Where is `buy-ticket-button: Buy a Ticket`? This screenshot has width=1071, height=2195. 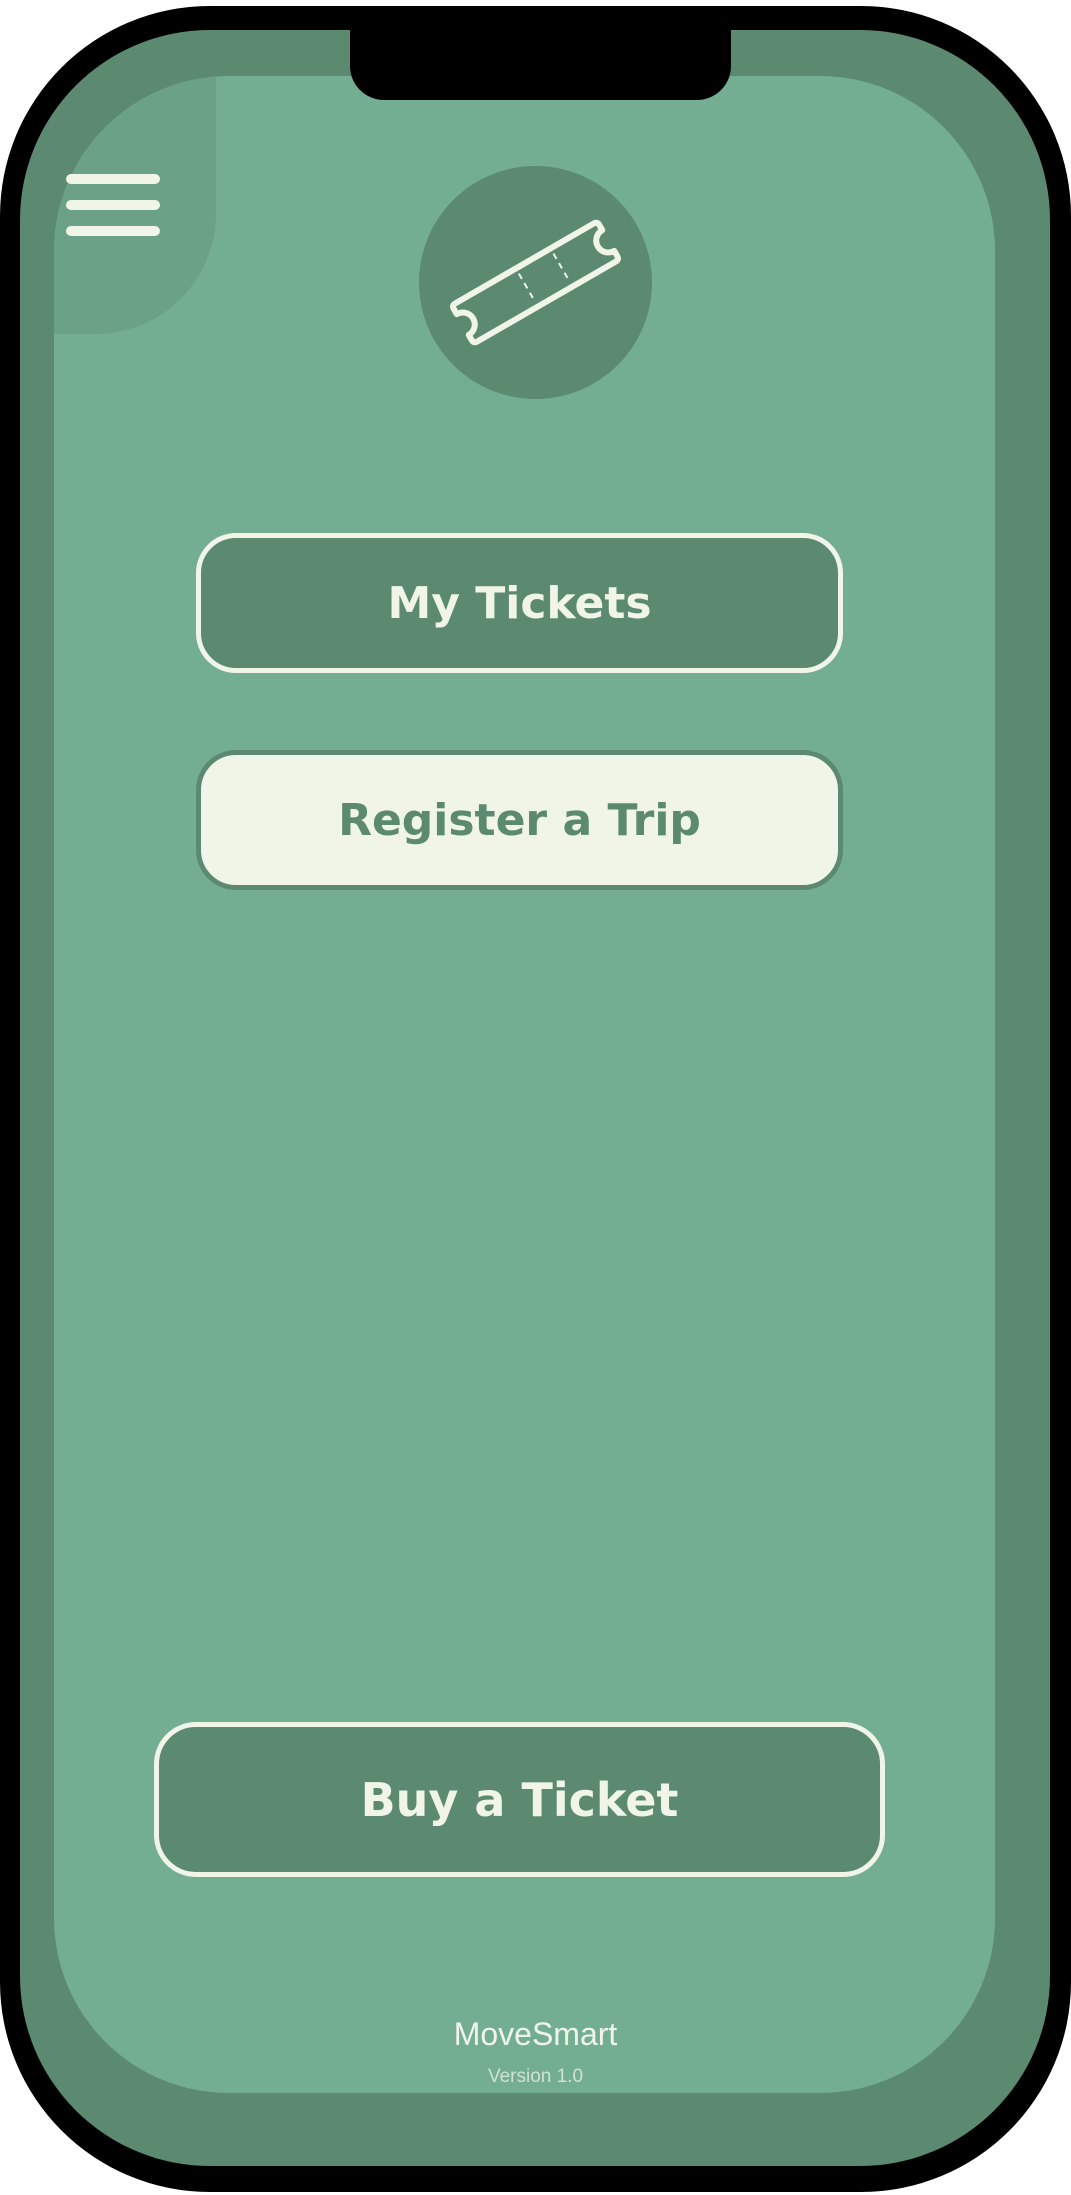 buy-ticket-button: Buy a Ticket is located at coordinates (519, 1799).